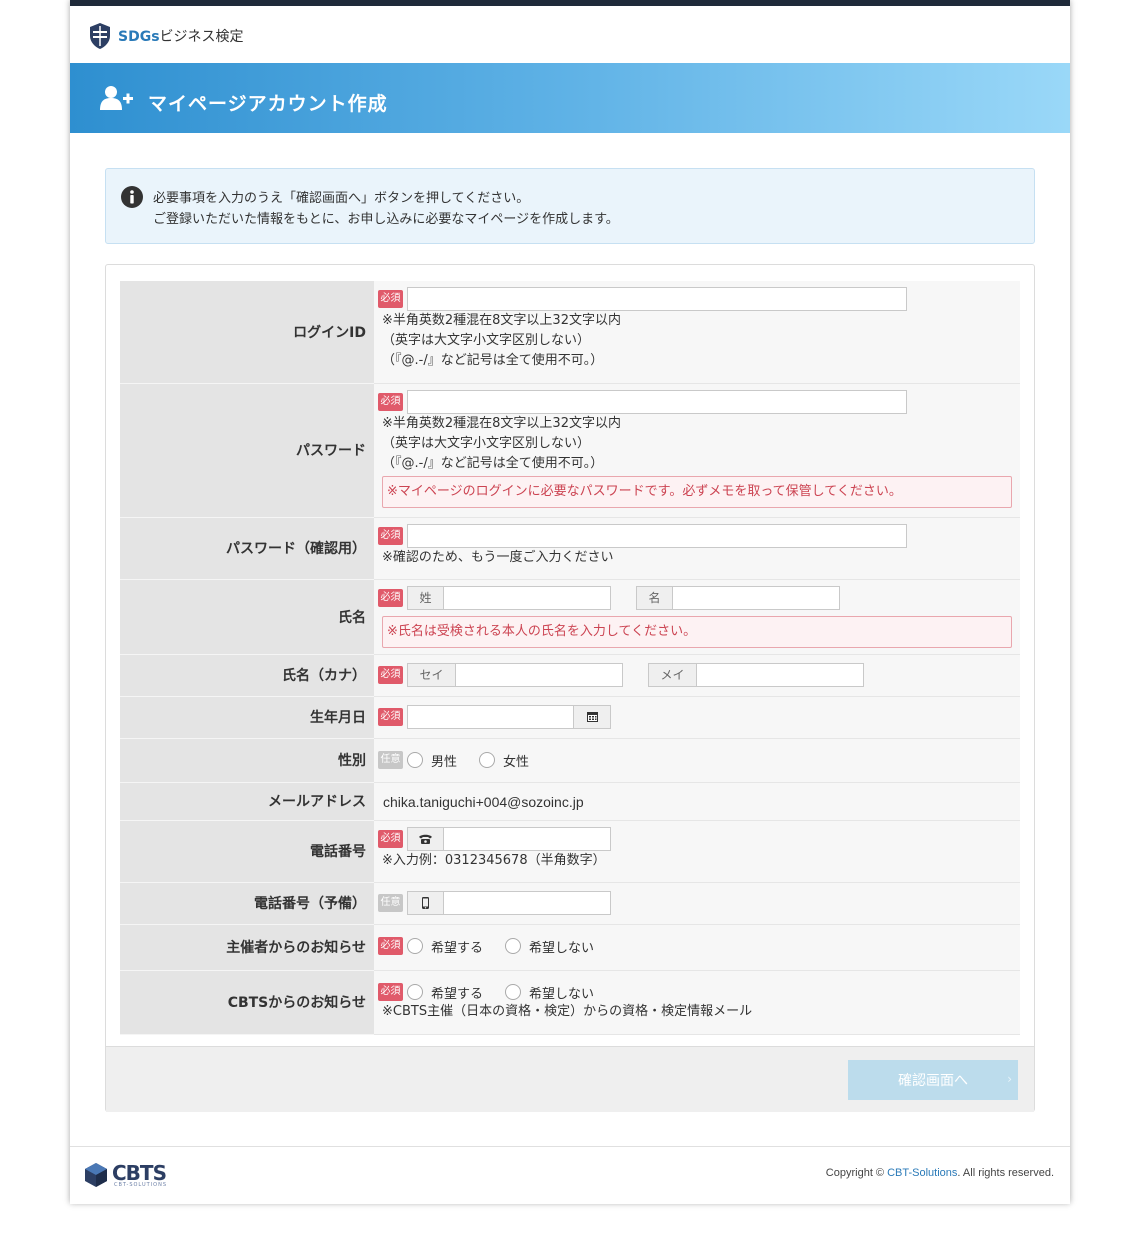  What do you see at coordinates (100, 36) in the screenshot?
I see `globe-shield-icon` at bounding box center [100, 36].